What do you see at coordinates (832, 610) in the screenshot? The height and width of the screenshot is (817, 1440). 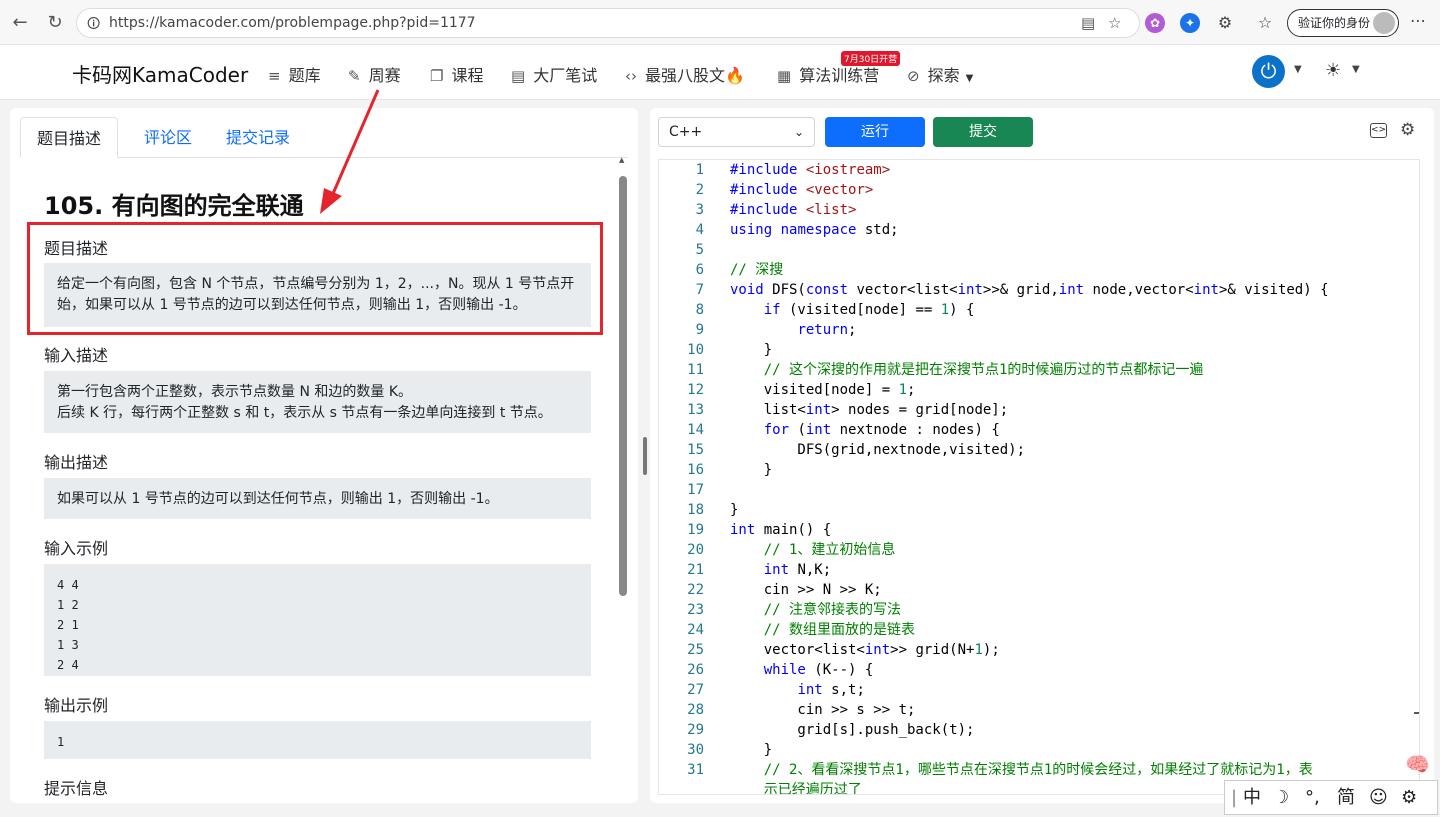 I see `code-text: // 注意邻接表的写法` at bounding box center [832, 610].